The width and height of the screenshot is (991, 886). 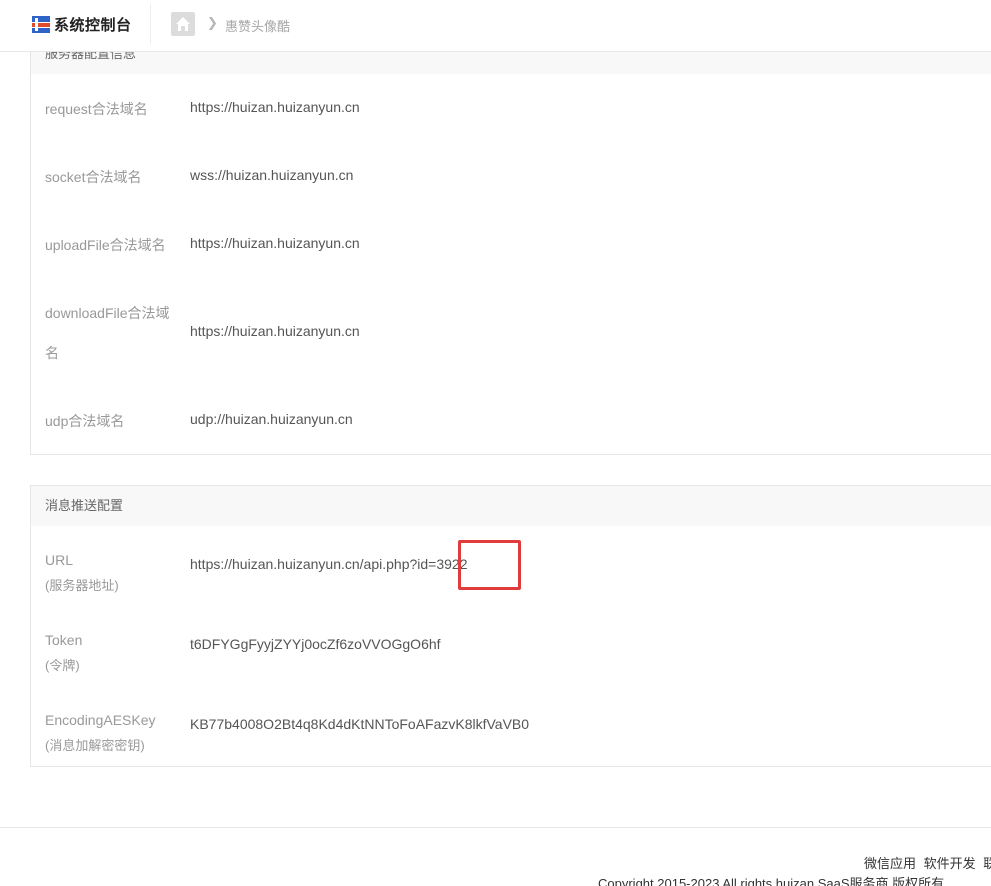 What do you see at coordinates (84, 505) in the screenshot?
I see `panel-title: 消息推送配置` at bounding box center [84, 505].